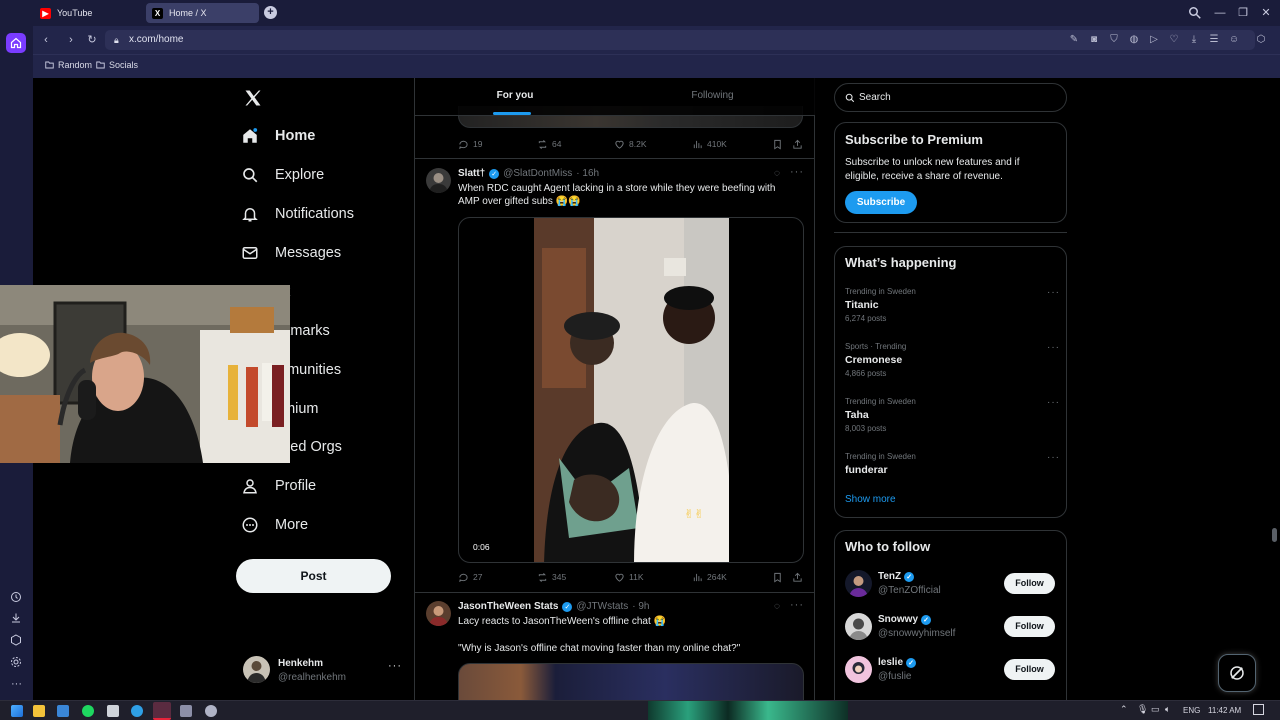 This screenshot has height=720, width=1280. What do you see at coordinates (278, 136) in the screenshot?
I see `nav-home: Home` at bounding box center [278, 136].